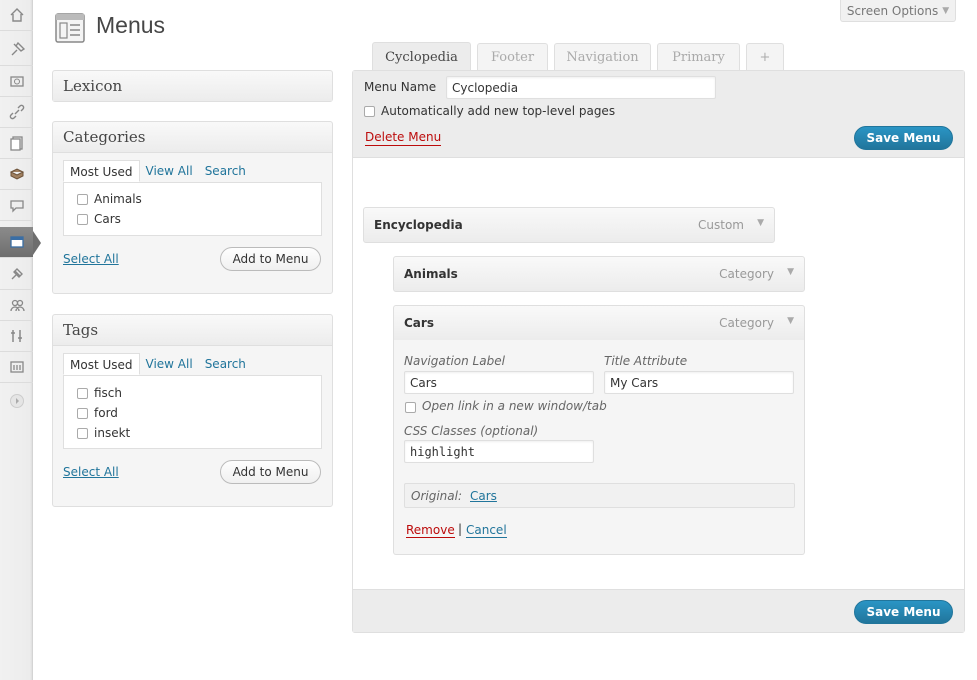 This screenshot has height=680, width=977. Describe the element at coordinates (646, 361) in the screenshot. I see `title-attribute-label: Title Attribute` at that location.